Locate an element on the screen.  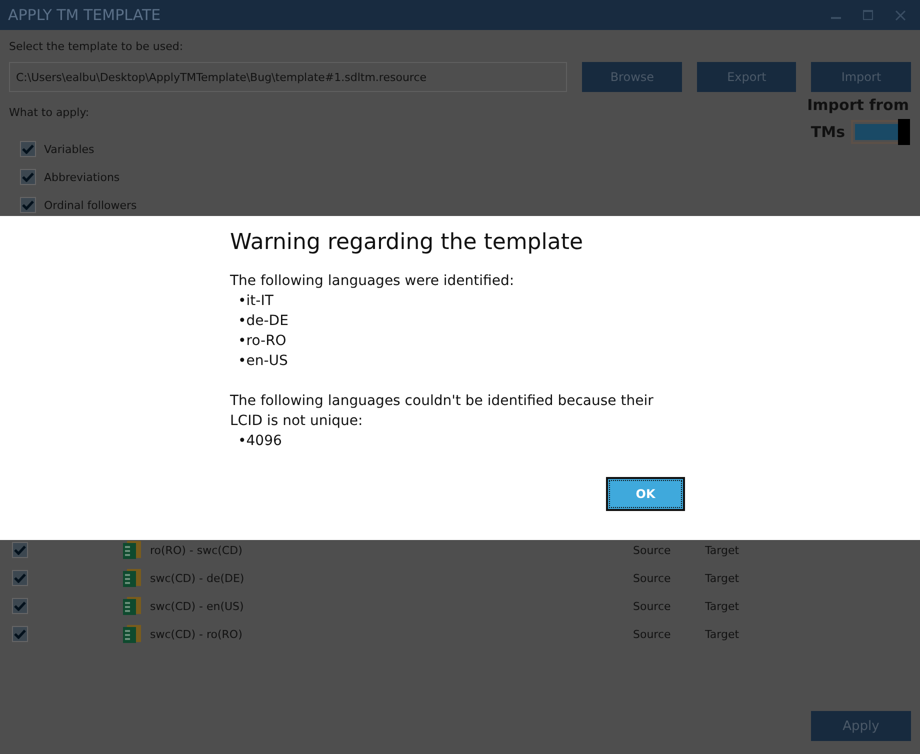
tm-name: swc(CD) - ro(RO) is located at coordinates (197, 634).